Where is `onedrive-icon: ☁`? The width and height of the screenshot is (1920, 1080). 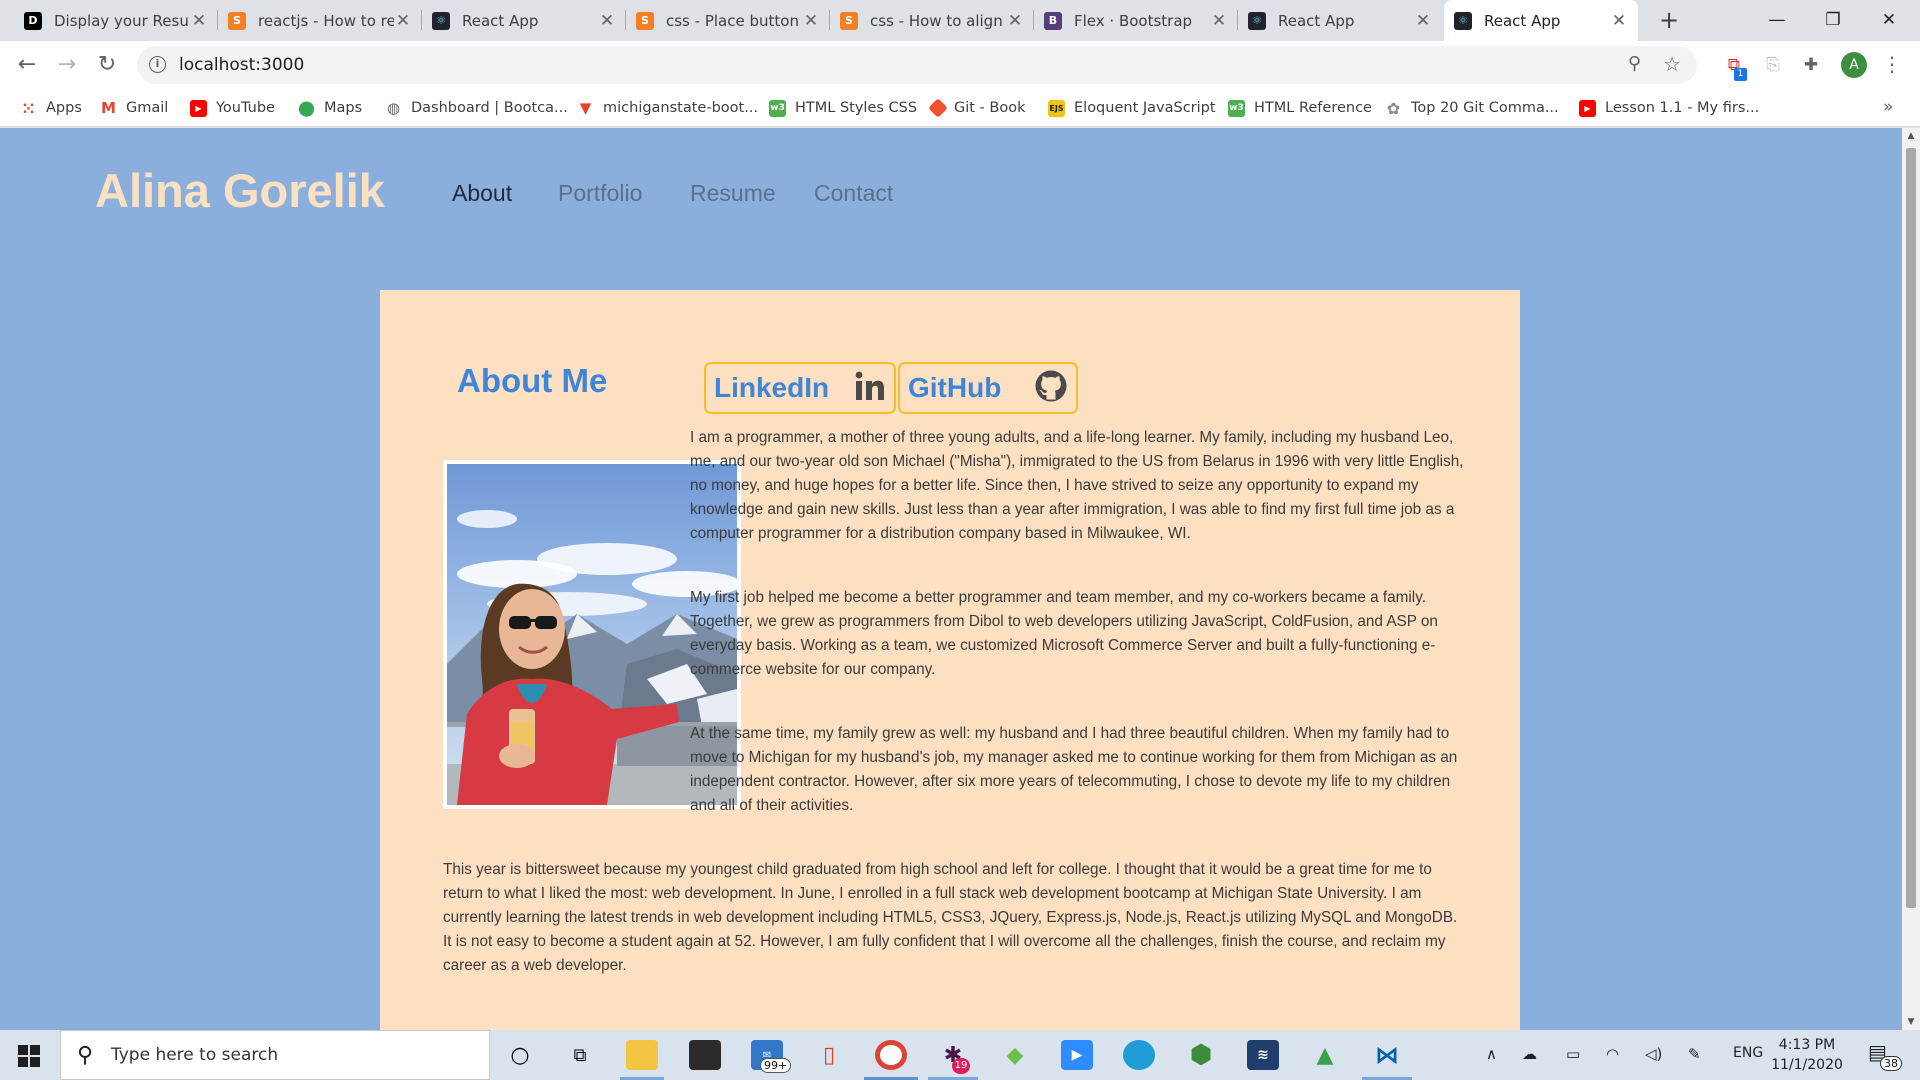 onedrive-icon: ☁ is located at coordinates (1529, 1054).